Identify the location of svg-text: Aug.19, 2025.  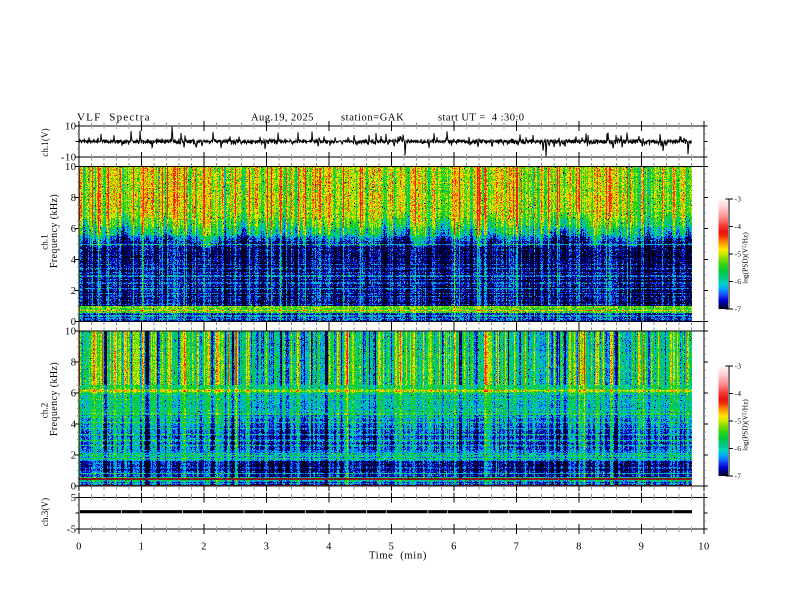
(282, 118).